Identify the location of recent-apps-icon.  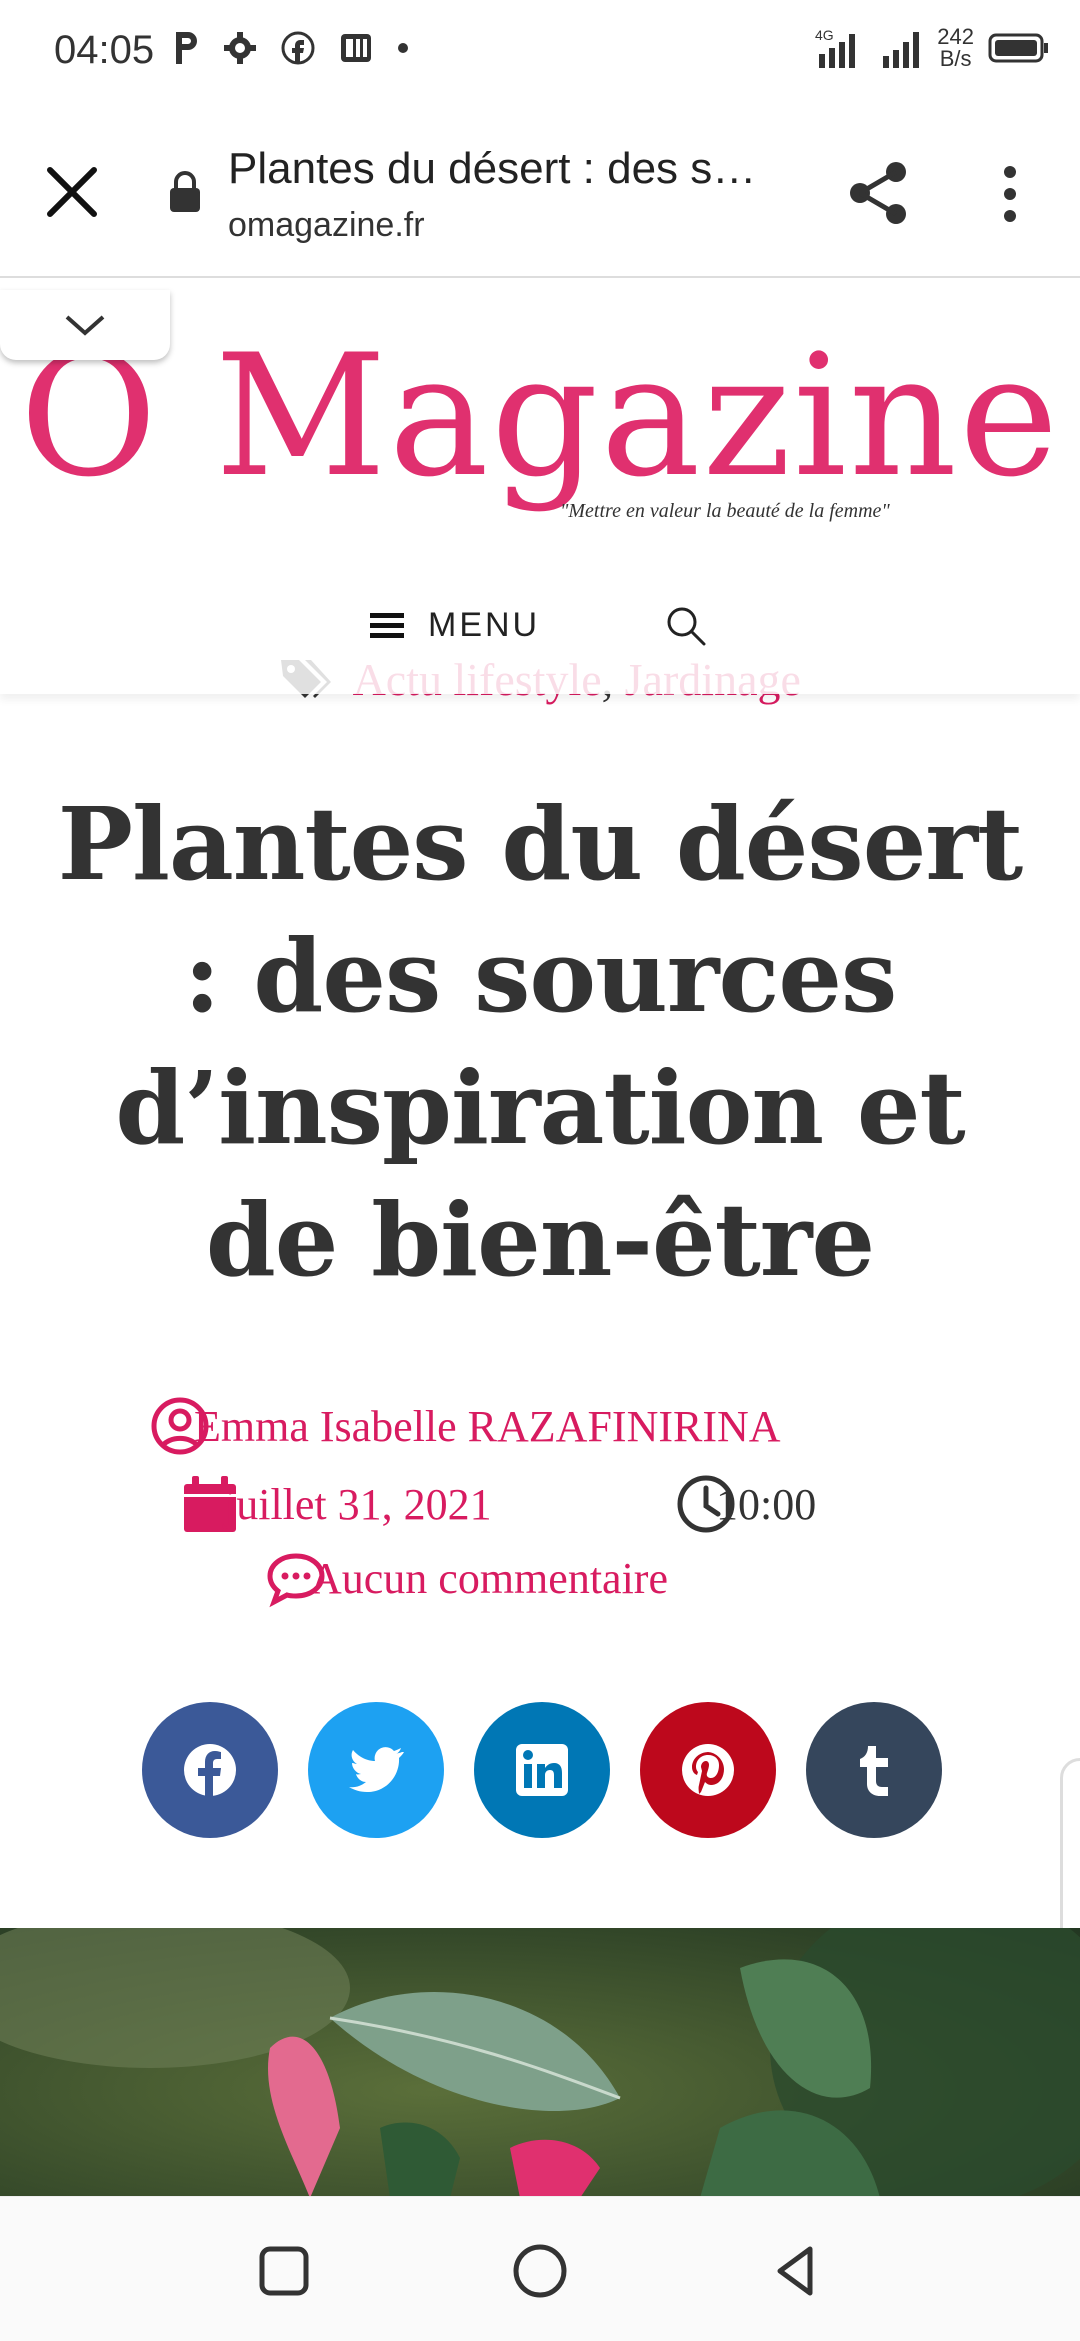
(284, 2271).